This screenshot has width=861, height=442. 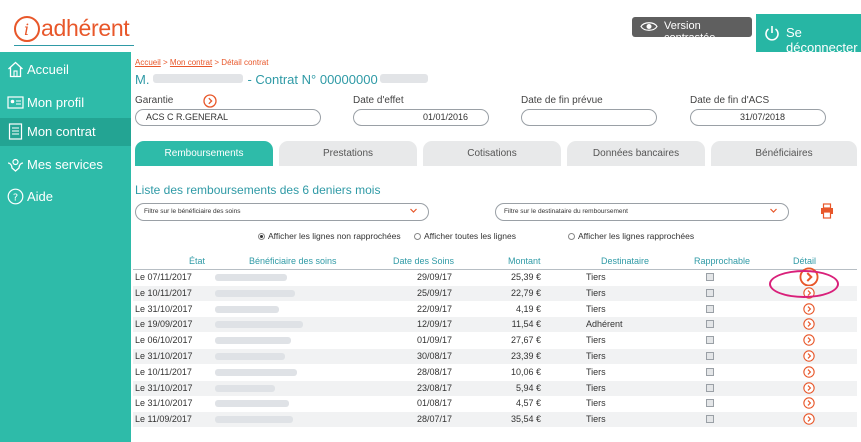 What do you see at coordinates (421, 117) in the screenshot?
I see `date-effet-field: 01/01/2016` at bounding box center [421, 117].